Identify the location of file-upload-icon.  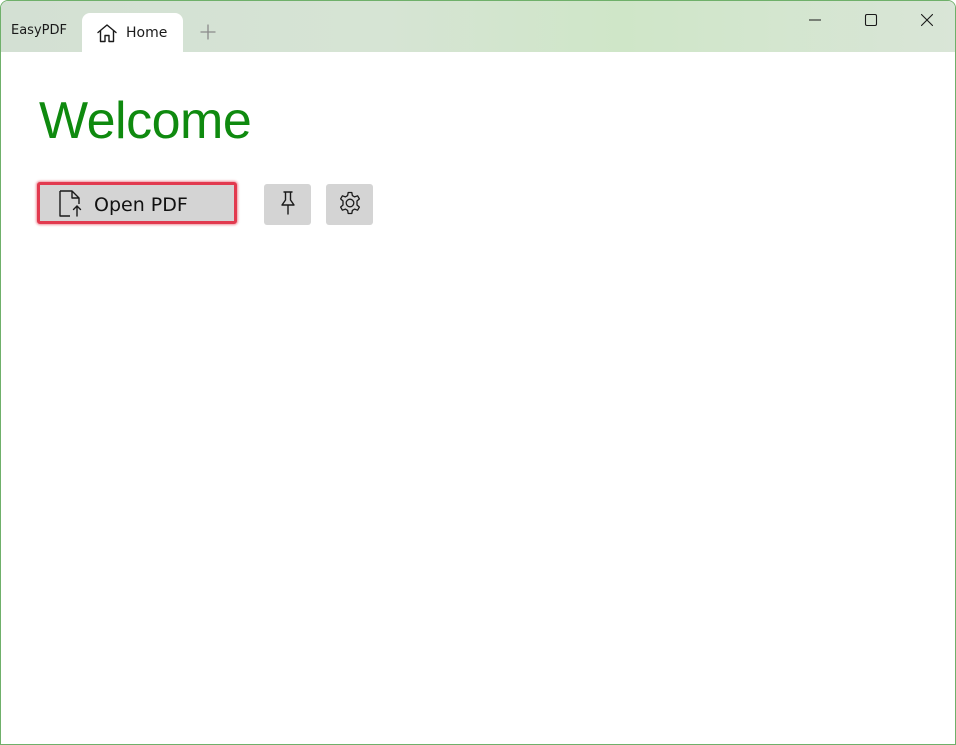
(71, 204).